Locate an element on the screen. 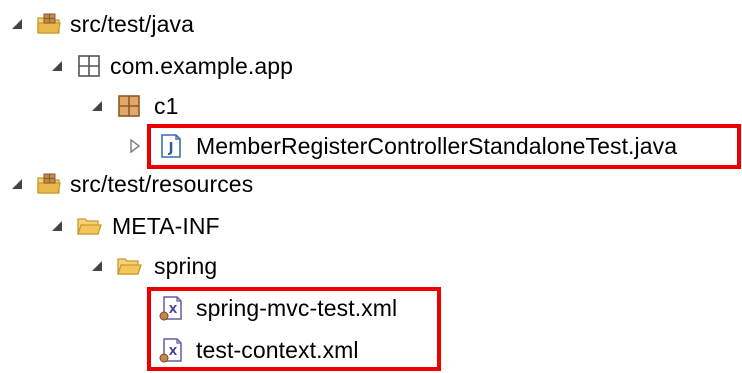 Image resolution: width=742 pixels, height=373 pixels. tree-item-label: spring-mvc-test.xml is located at coordinates (297, 308).